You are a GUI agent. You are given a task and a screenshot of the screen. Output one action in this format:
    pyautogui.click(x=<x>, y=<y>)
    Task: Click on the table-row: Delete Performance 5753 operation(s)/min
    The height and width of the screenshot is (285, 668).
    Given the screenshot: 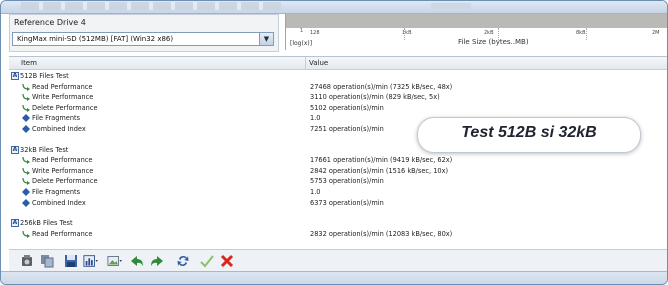 What is the action you would take?
    pyautogui.click(x=338, y=181)
    